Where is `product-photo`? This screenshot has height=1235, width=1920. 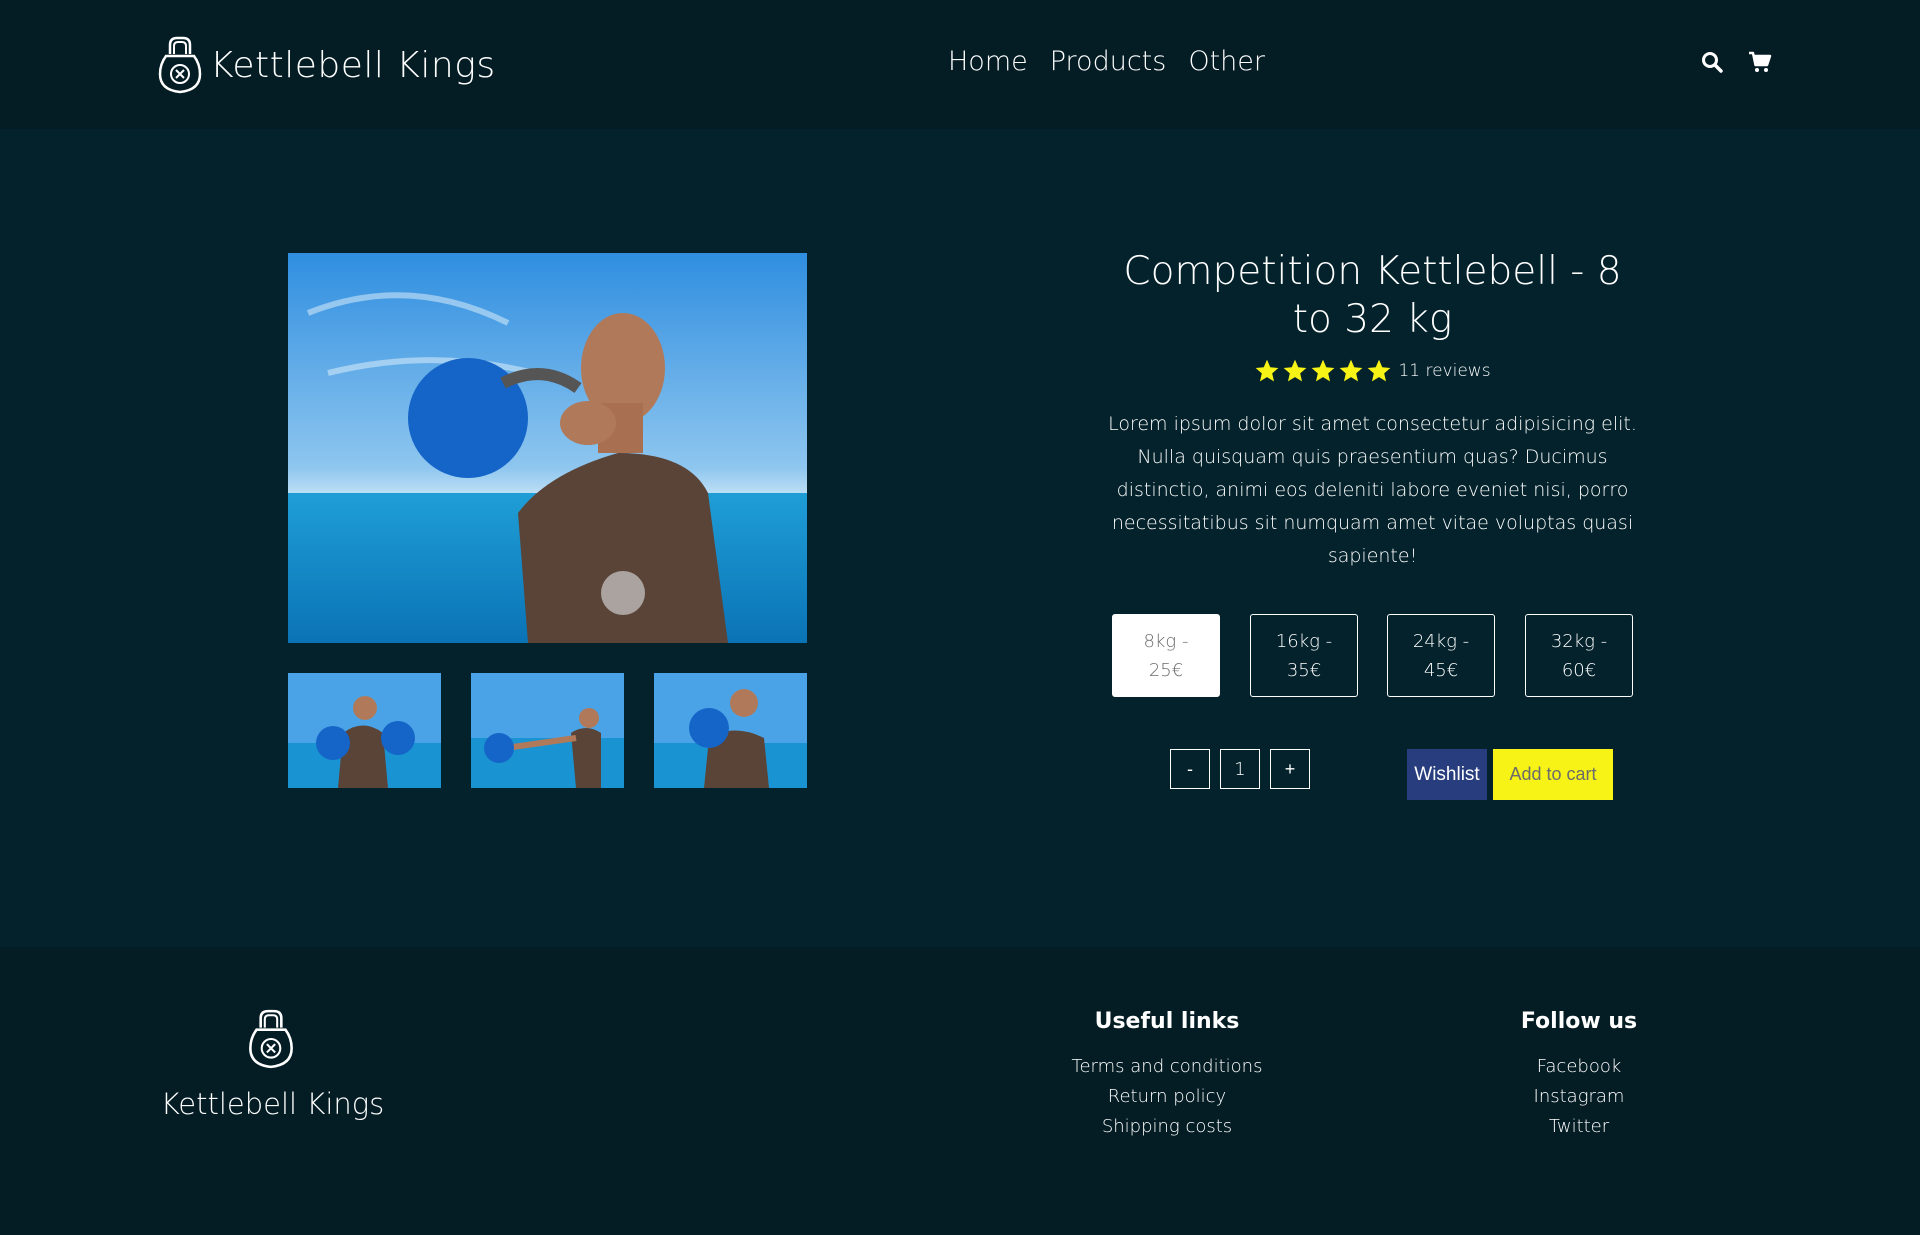
product-photo is located at coordinates (547, 448).